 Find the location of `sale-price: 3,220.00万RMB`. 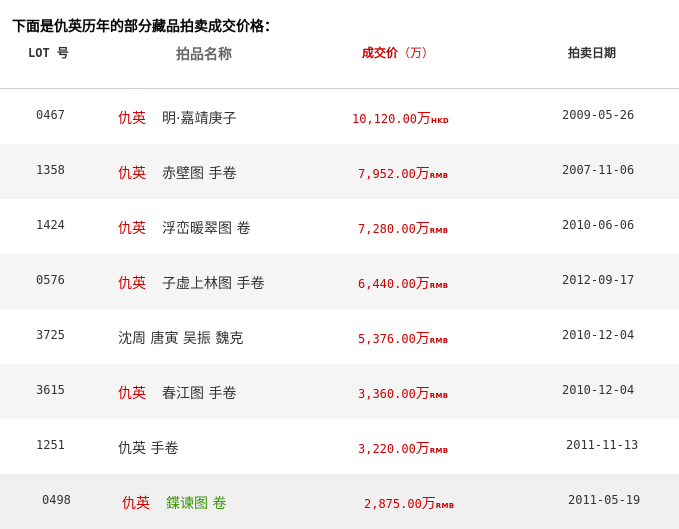

sale-price: 3,220.00万RMB is located at coordinates (403, 449).